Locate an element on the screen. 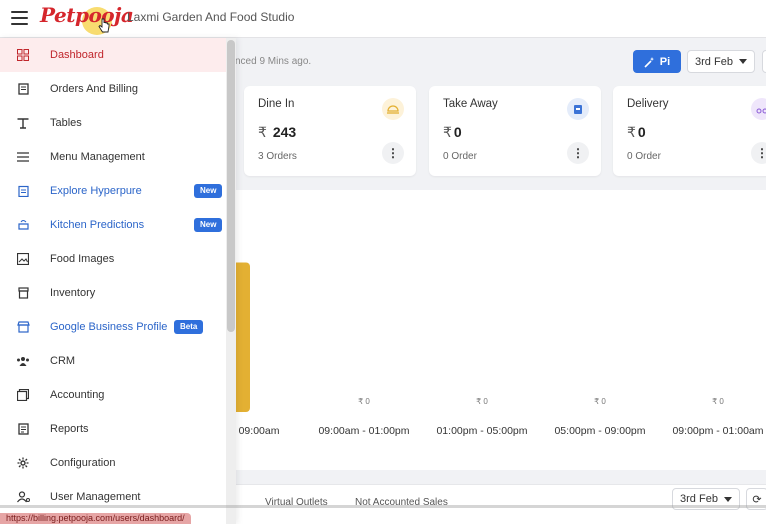 The width and height of the screenshot is (766, 524). google-business-icon is located at coordinates (23, 327).